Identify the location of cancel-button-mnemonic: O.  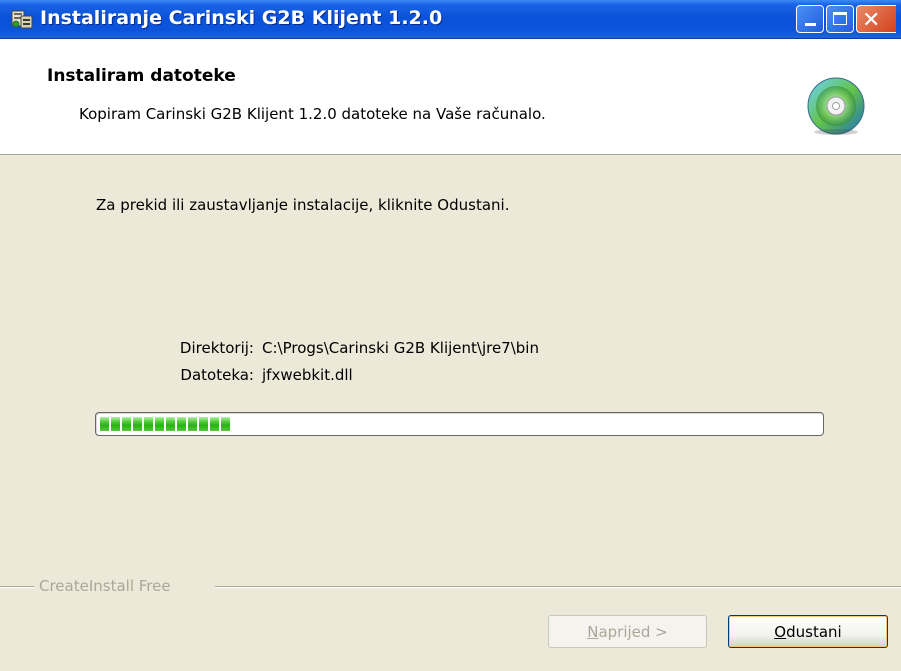
(780, 631).